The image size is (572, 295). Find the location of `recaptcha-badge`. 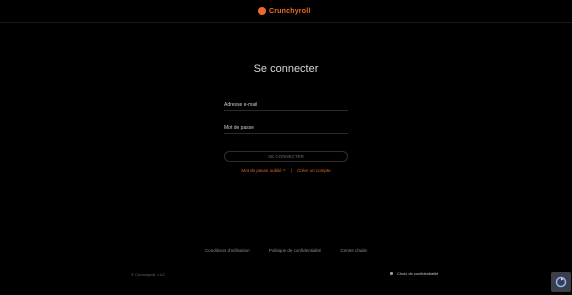

recaptcha-badge is located at coordinates (561, 282).